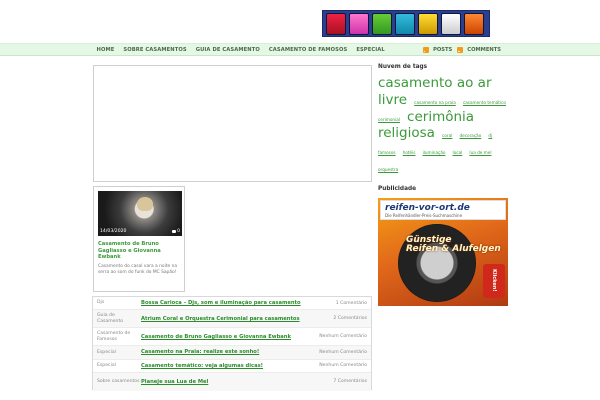 This screenshot has width=600, height=400. What do you see at coordinates (443, 50) in the screenshot?
I see `posts-feed-label: POSTS` at bounding box center [443, 50].